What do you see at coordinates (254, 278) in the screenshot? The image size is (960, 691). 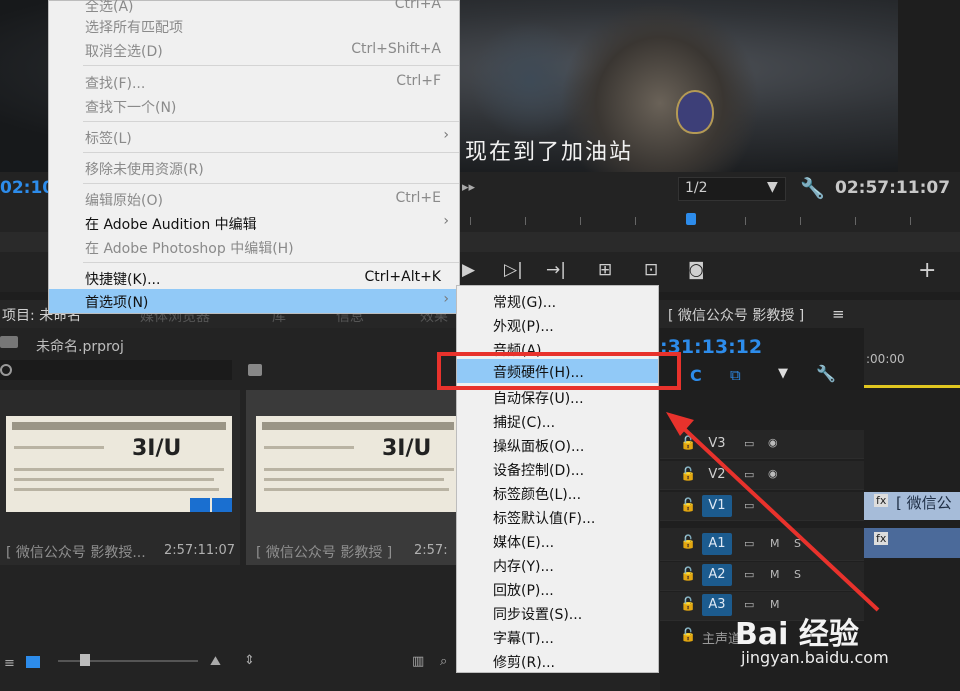 I see `menu-item-keyboard-shortcuts: 快捷键(K)... Ctrl+Alt+K` at bounding box center [254, 278].